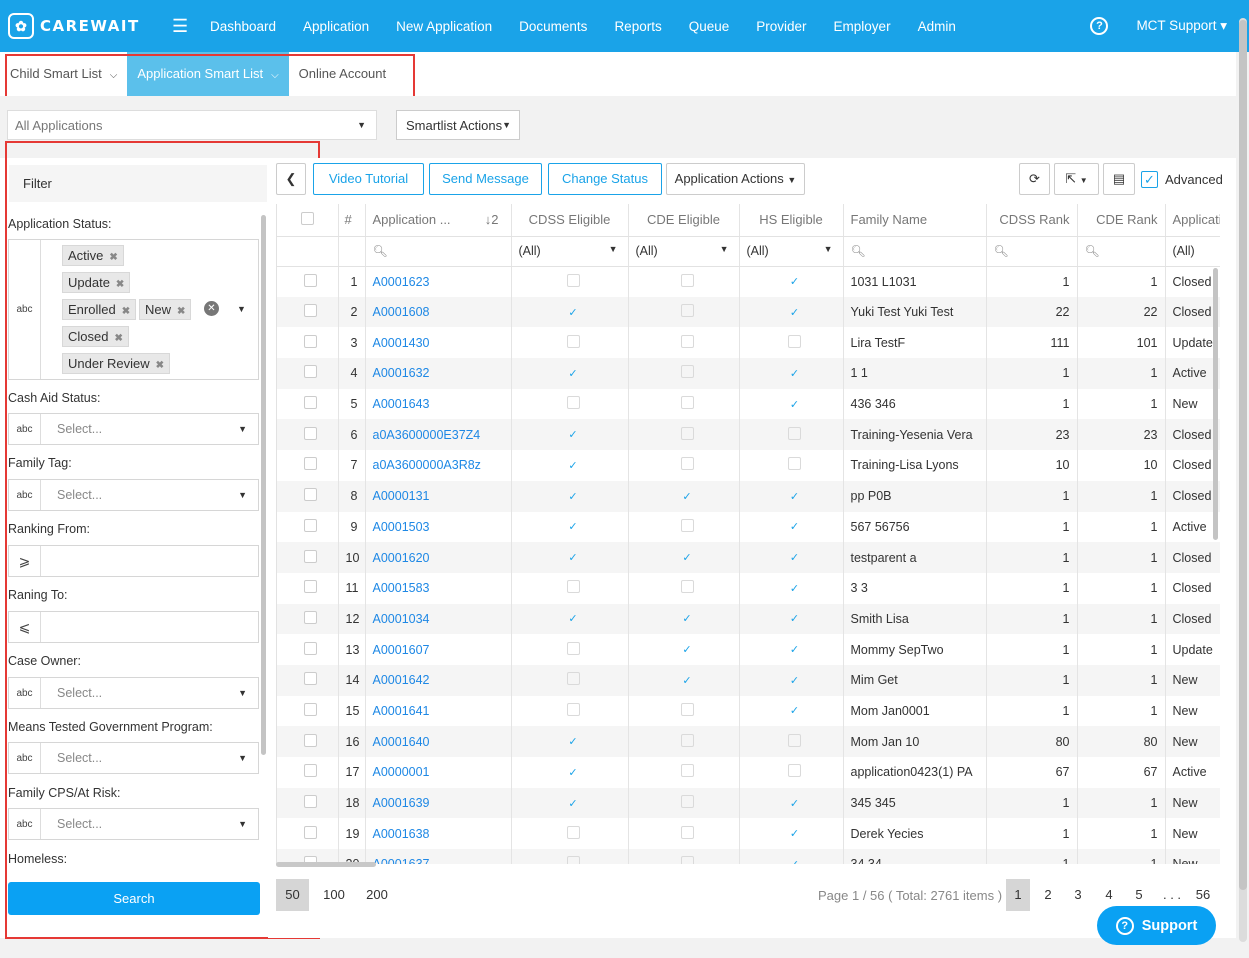 This screenshot has width=1249, height=958. What do you see at coordinates (570, 220) in the screenshot?
I see `header-cdss-eligible: CDSS Eligible` at bounding box center [570, 220].